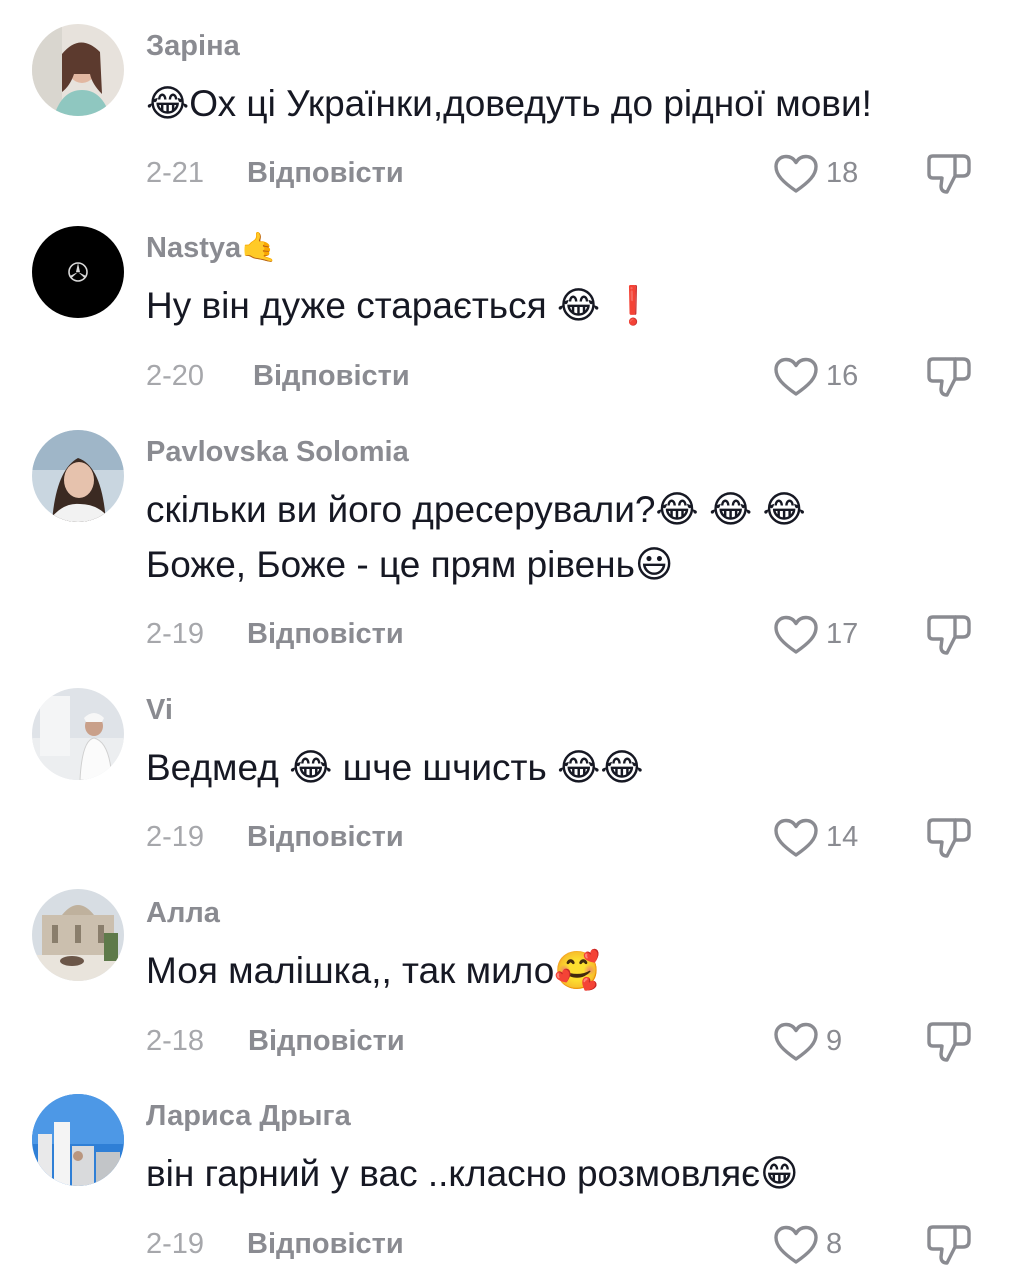 The width and height of the screenshot is (1011, 1280). I want to click on like-count: 8, so click(834, 1244).